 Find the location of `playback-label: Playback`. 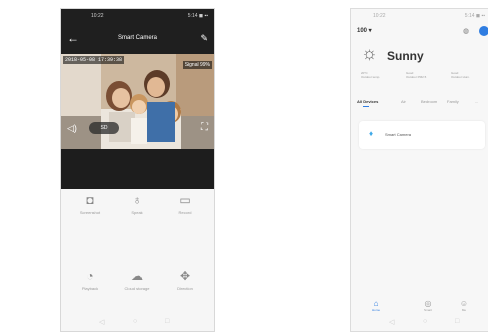

playback-label: Playback is located at coordinates (90, 288).